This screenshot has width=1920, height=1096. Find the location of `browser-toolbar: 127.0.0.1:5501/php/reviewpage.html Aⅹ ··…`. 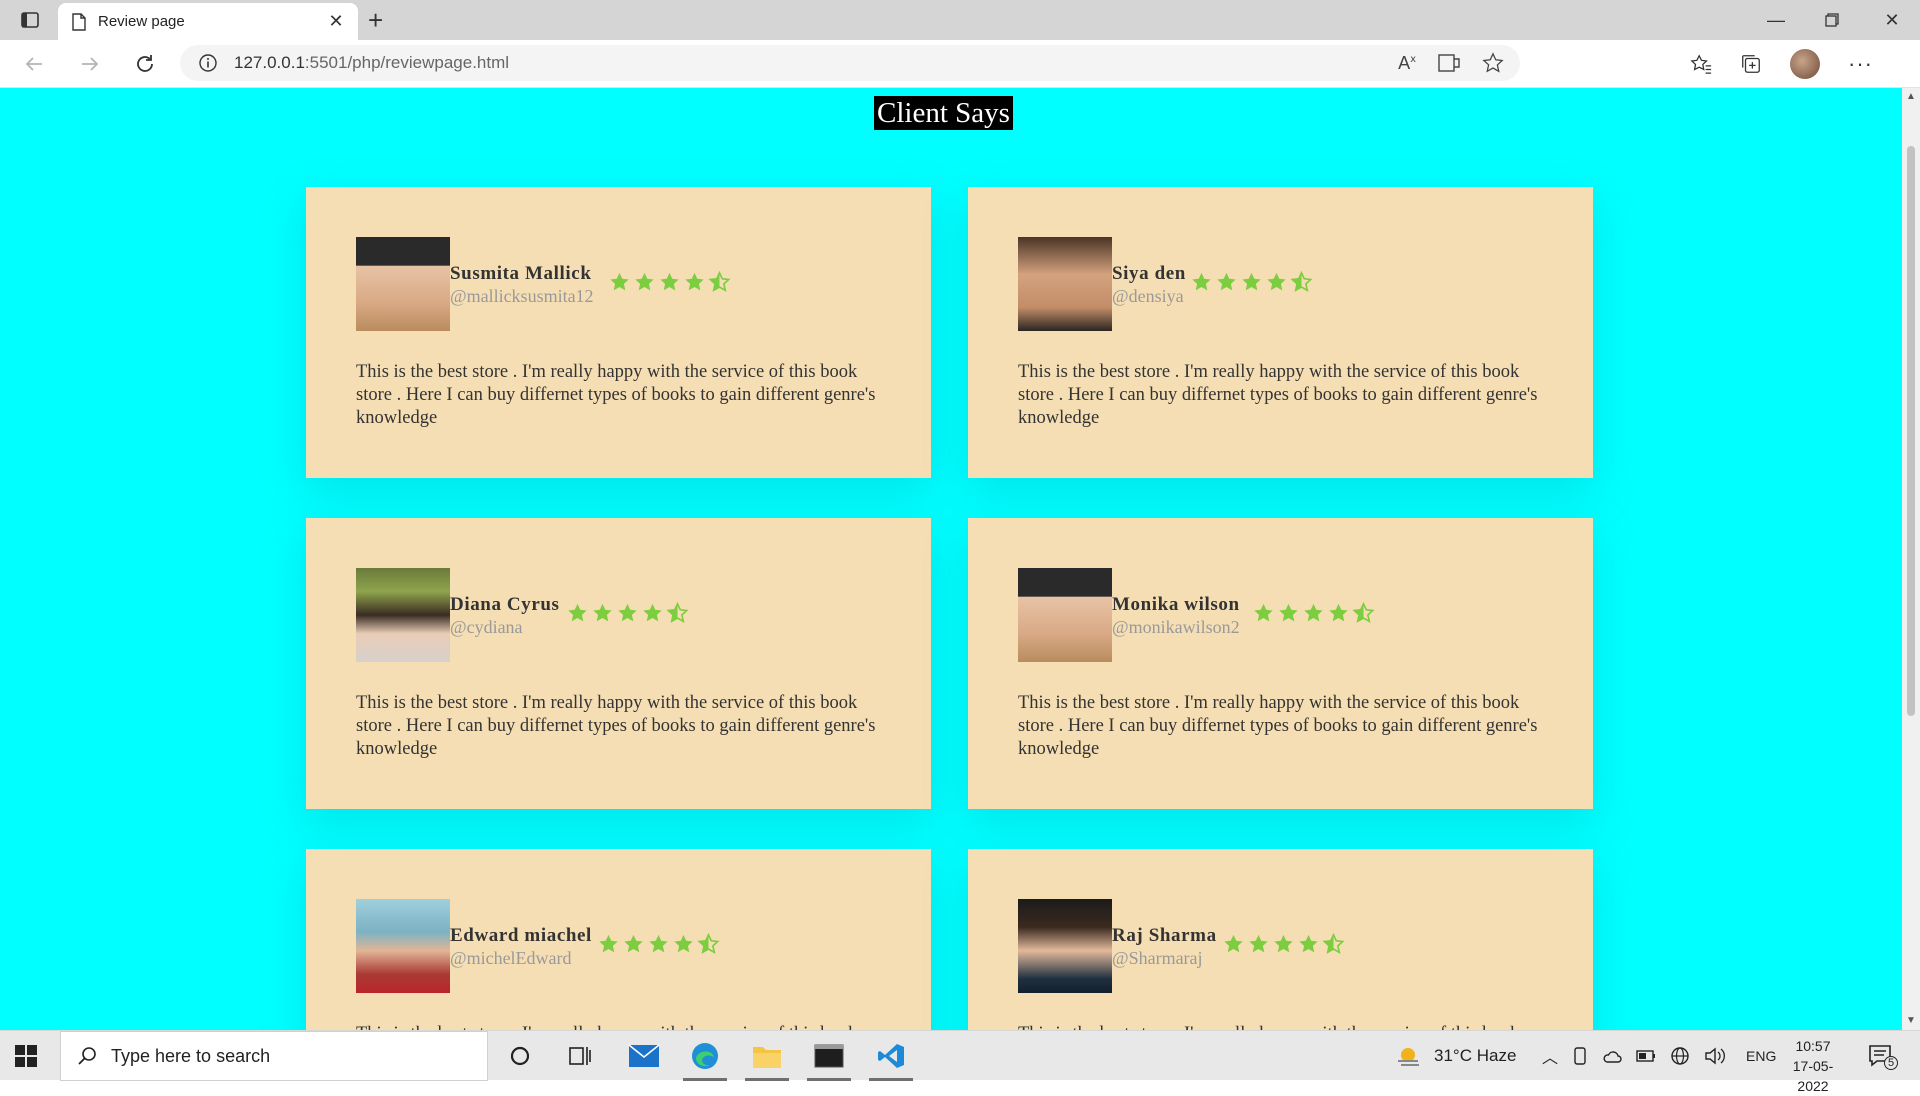

browser-toolbar: 127.0.0.1:5501/php/reviewpage.html Aⅹ ··… is located at coordinates (960, 64).